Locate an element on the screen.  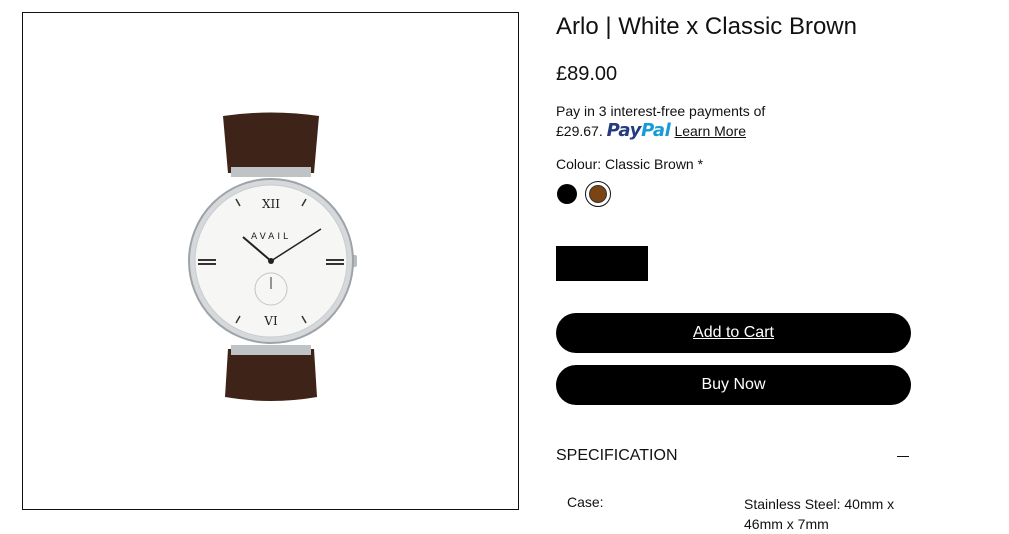
swatch-black is located at coordinates (567, 194).